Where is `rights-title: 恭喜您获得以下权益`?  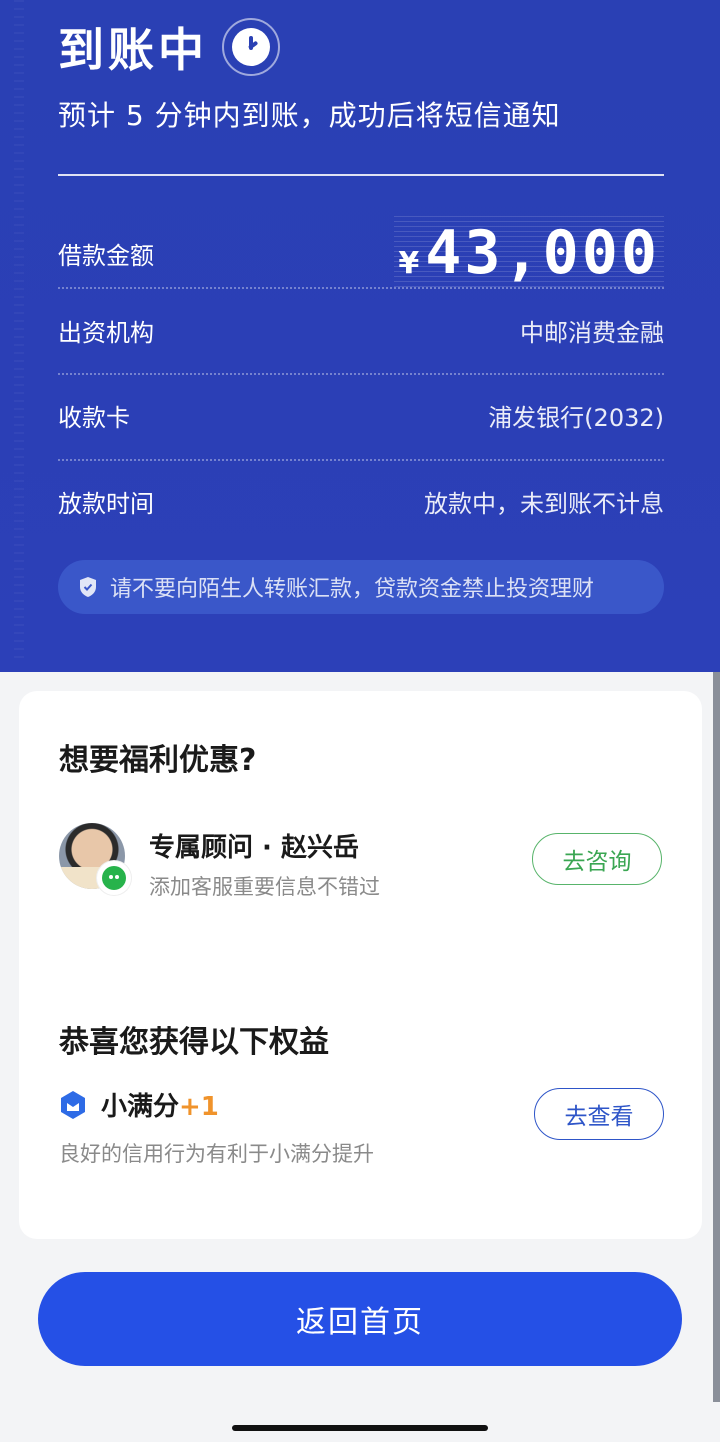
rights-title: 恭喜您获得以下权益 is located at coordinates (194, 1042).